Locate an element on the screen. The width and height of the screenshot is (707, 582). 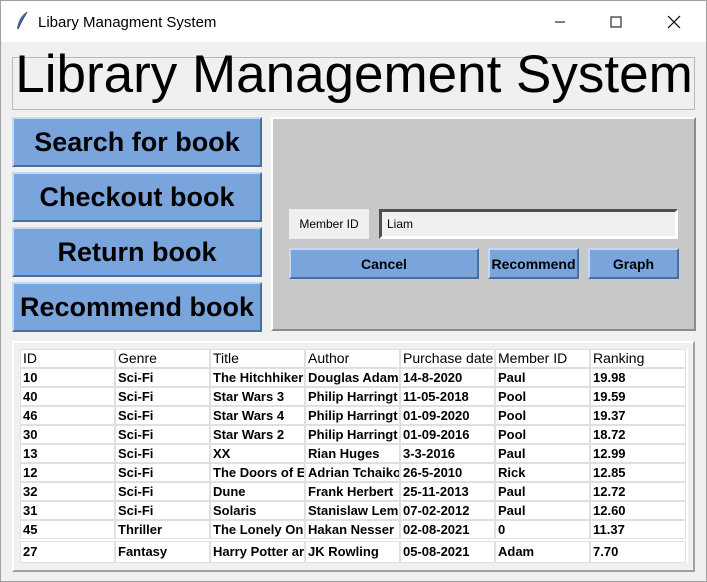
column-header: Title is located at coordinates (257, 358).